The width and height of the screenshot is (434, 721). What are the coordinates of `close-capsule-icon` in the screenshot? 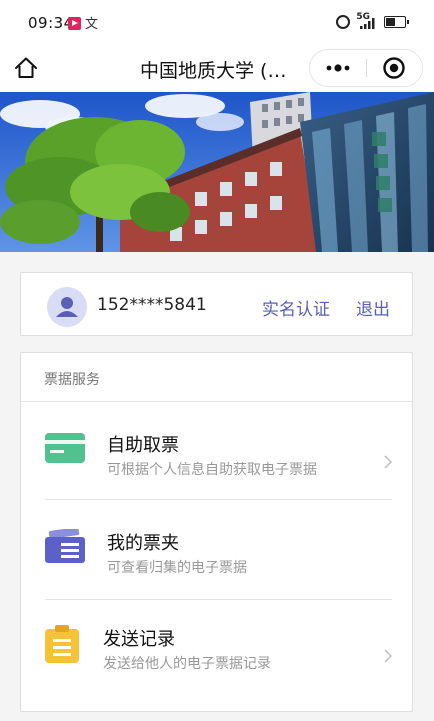 It's located at (394, 68).